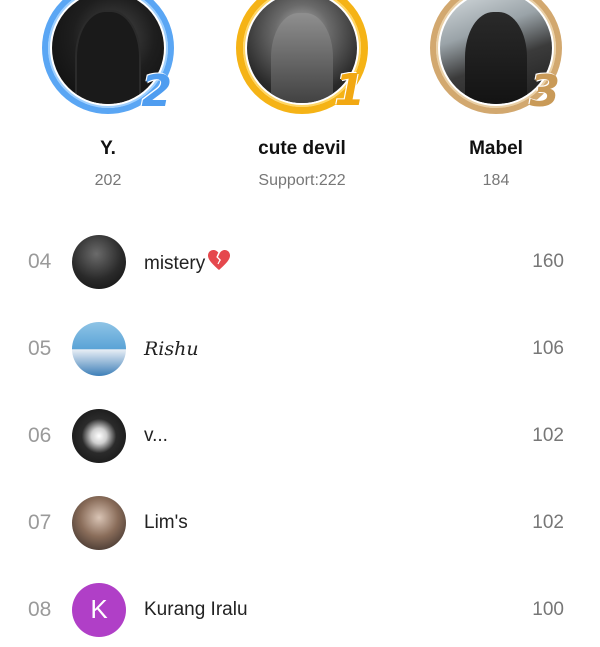 The image size is (600, 647). Describe the element at coordinates (300, 261) in the screenshot. I see `list-item: 04 mistery 160` at that location.